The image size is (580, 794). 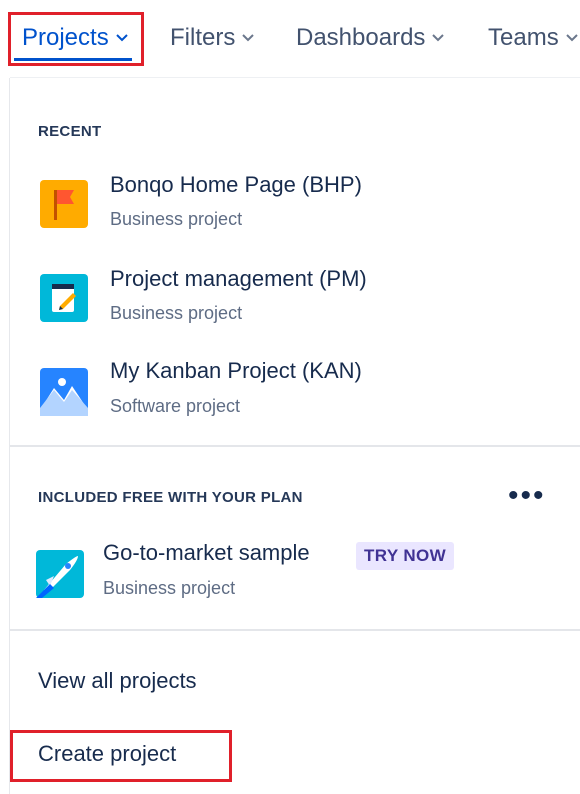 I want to click on recent-project-item: My Kanban Project (KAN) Software project, so click(x=295, y=392).